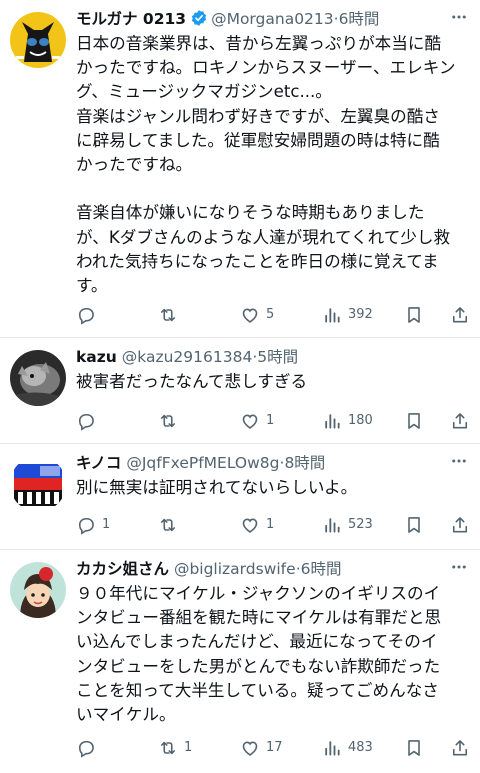 The image size is (480, 773). Describe the element at coordinates (275, 189) in the screenshot. I see `post-text-line` at that location.